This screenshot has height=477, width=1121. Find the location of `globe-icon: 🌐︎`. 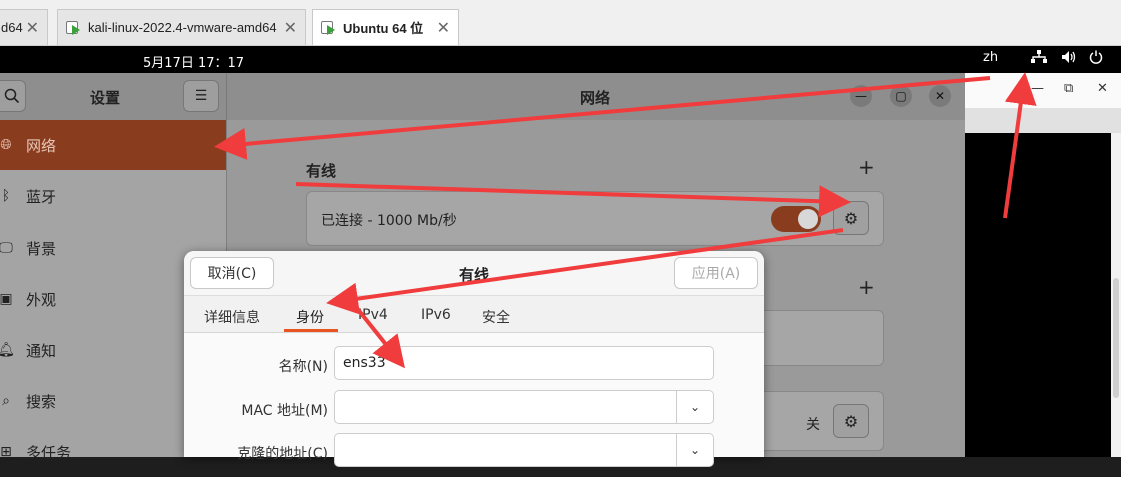

globe-icon: 🌐︎ is located at coordinates (6, 145).